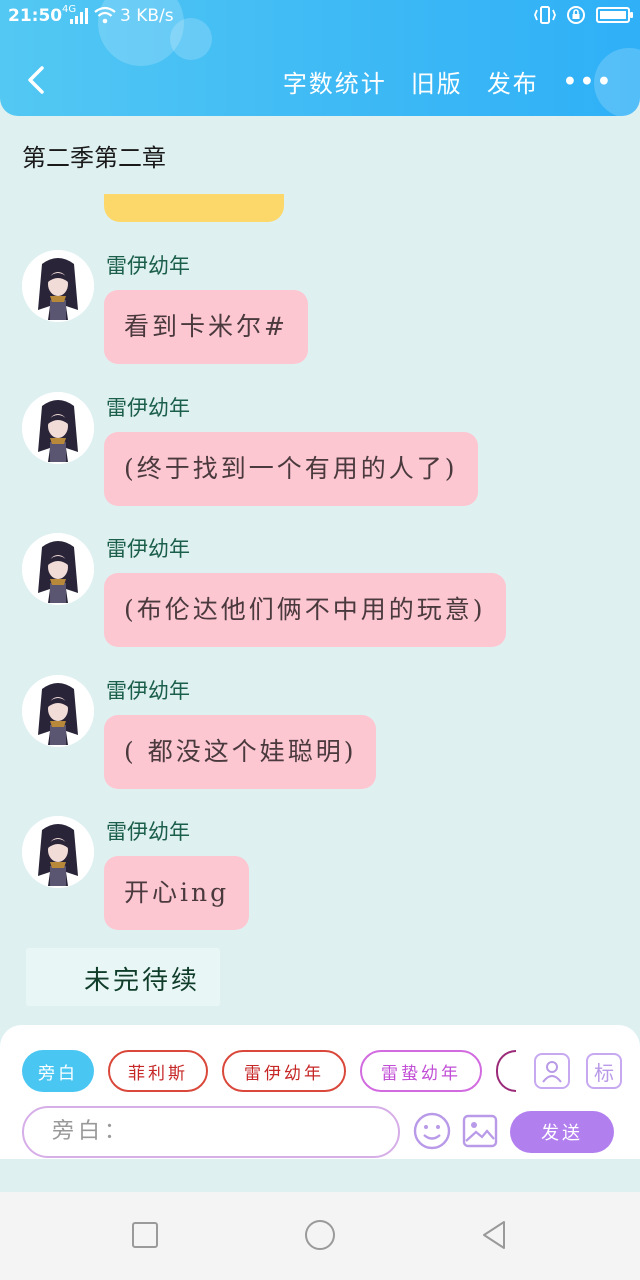 This screenshot has height=1280, width=640. Describe the element at coordinates (158, 1071) in the screenshot. I see `role-chip-feilisi: 菲利斯` at that location.